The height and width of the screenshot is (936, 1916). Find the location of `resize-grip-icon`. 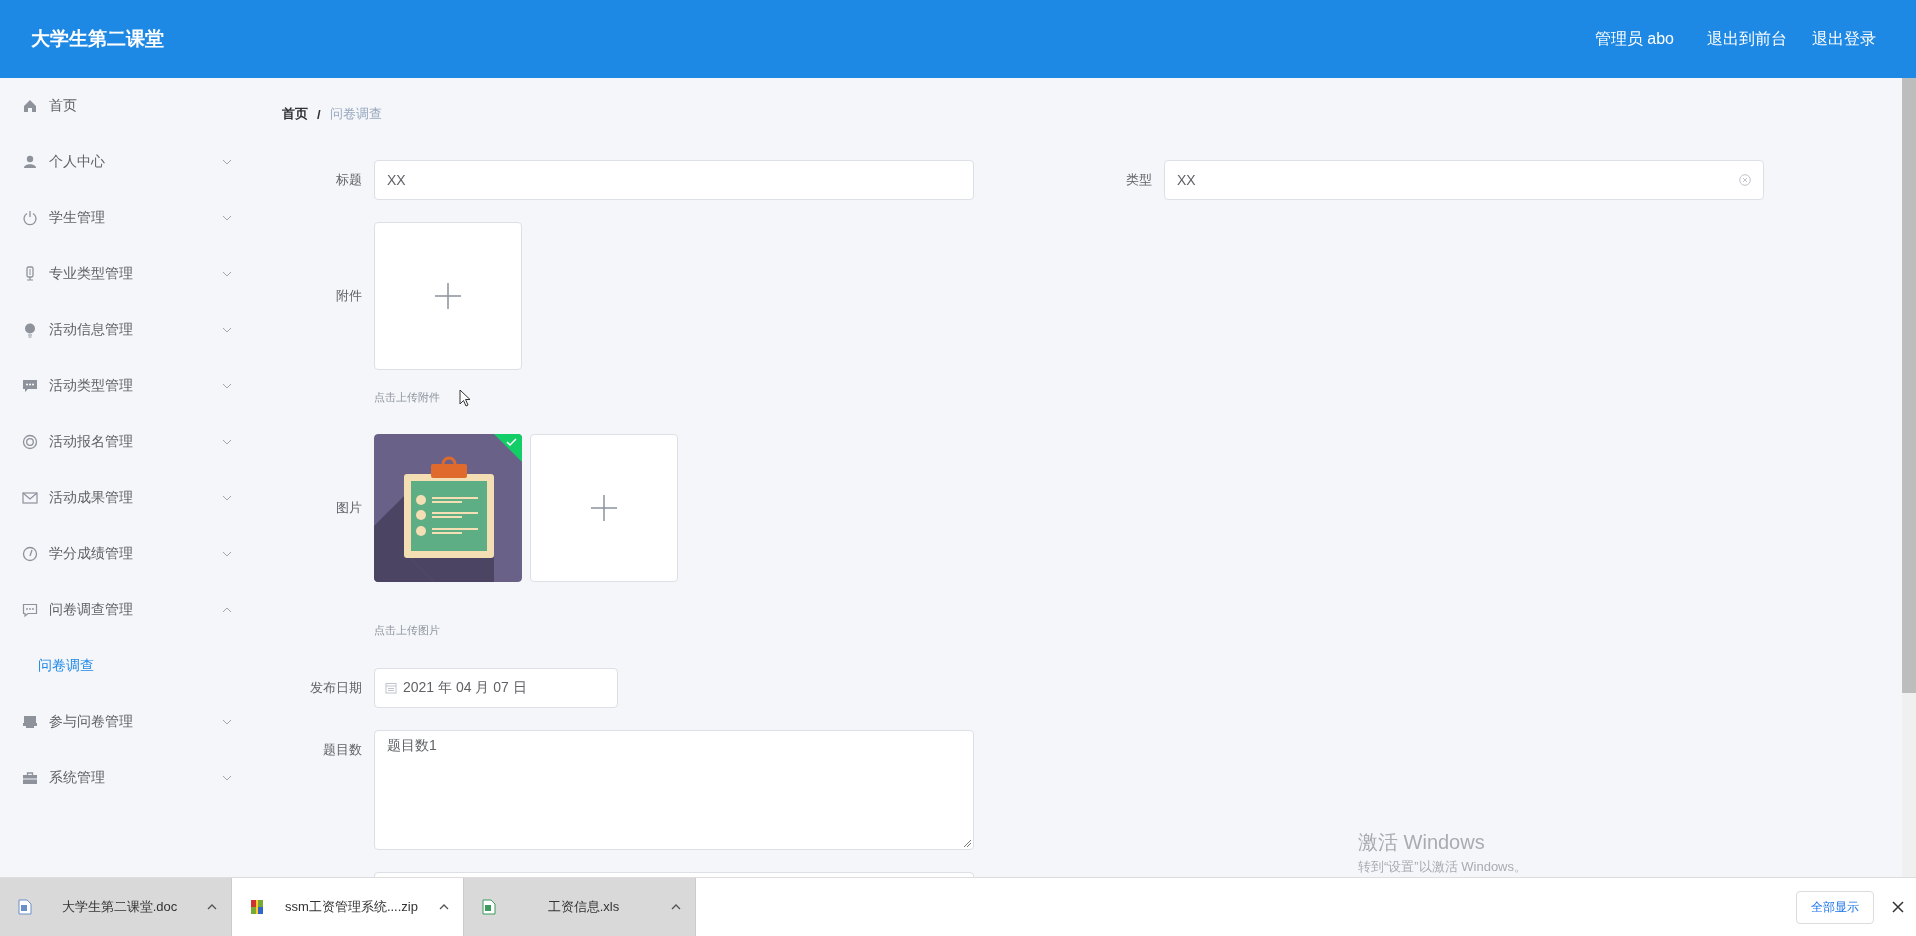

resize-grip-icon is located at coordinates (967, 843).